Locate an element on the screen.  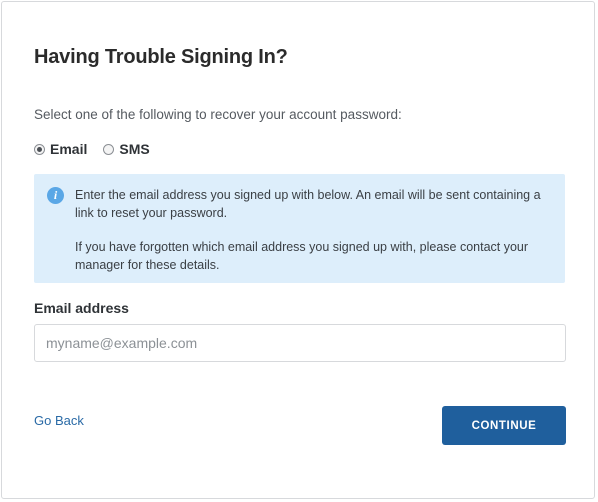
radio-email-button is located at coordinates (39, 149).